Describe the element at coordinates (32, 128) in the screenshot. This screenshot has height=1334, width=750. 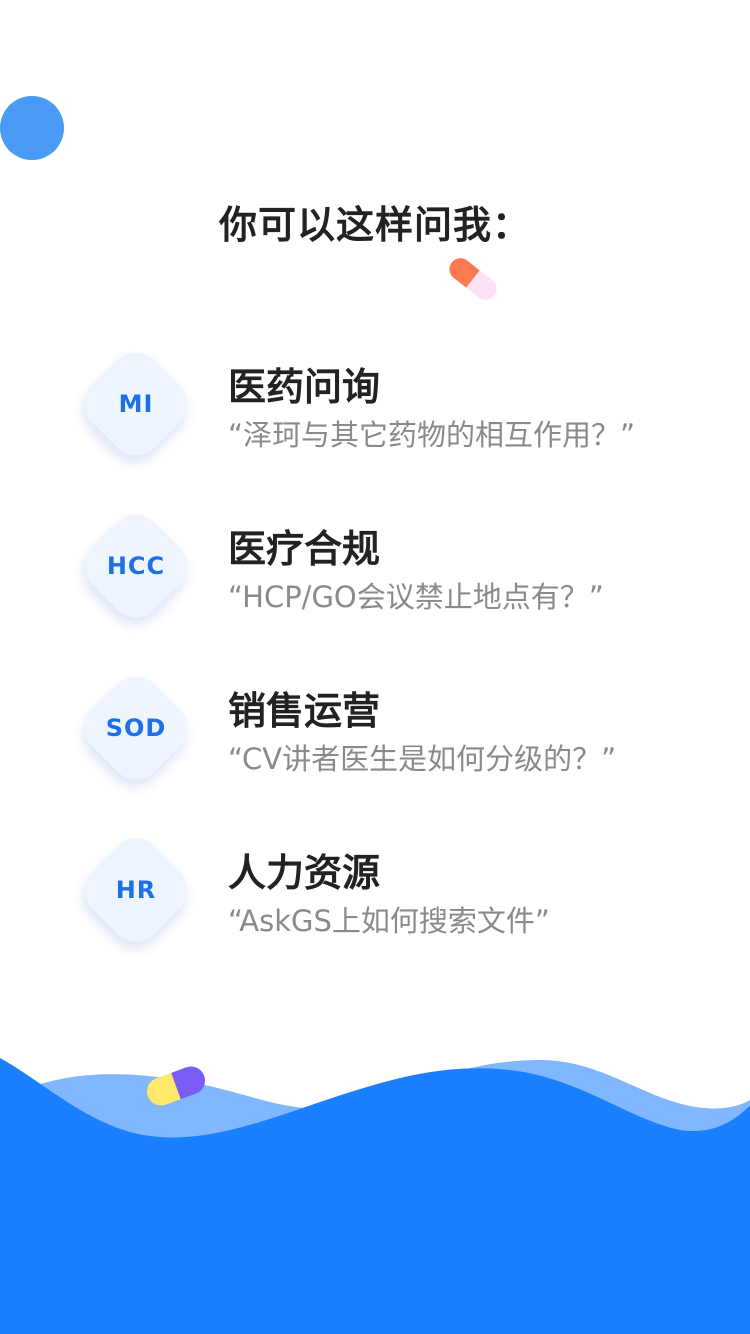
I see `decorative-blue-circle` at that location.